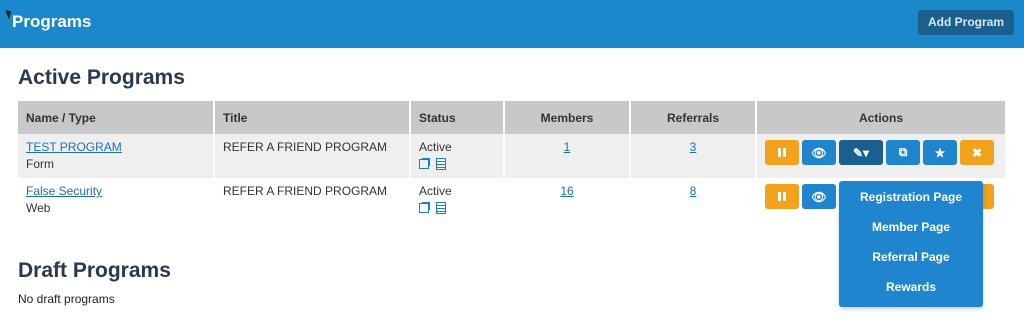  What do you see at coordinates (66, 299) in the screenshot?
I see `no-draft-text: No draft programs` at bounding box center [66, 299].